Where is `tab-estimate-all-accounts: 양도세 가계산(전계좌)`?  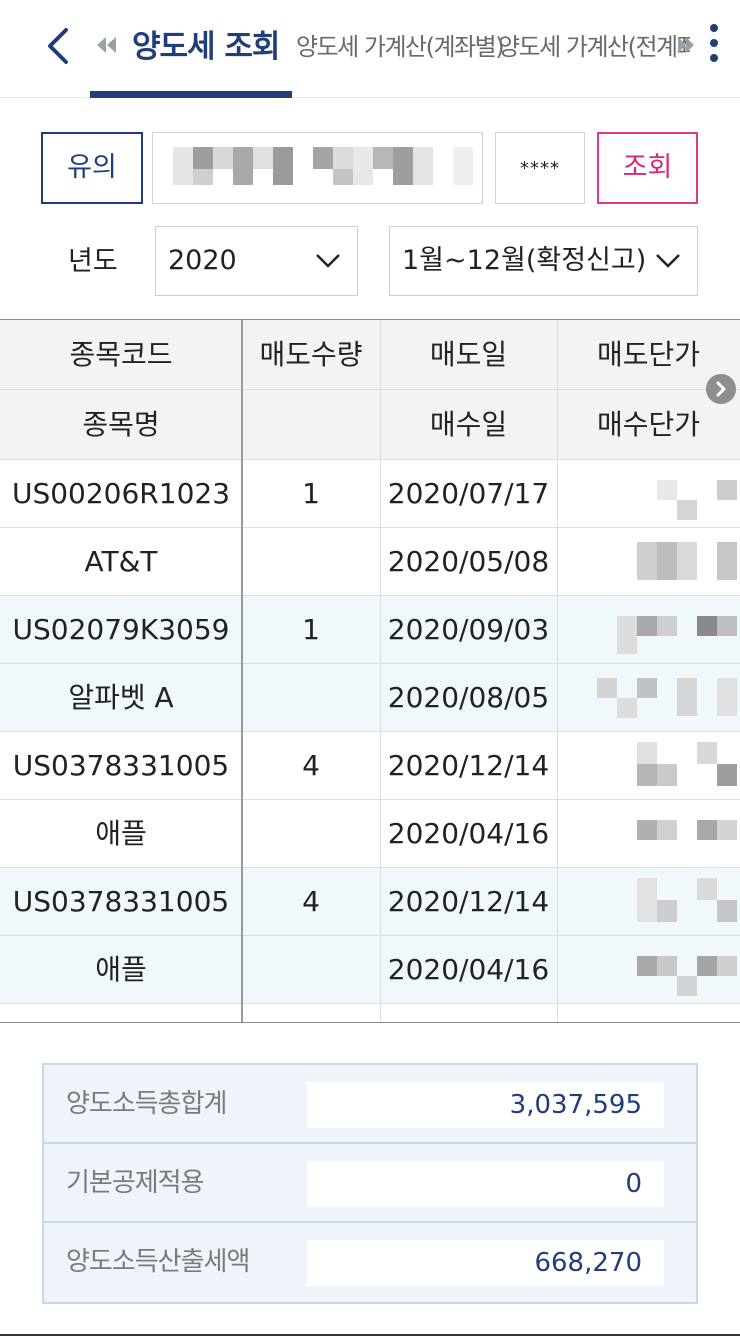 tab-estimate-all-accounts: 양도세 가계산(전계좌) is located at coordinates (594, 47).